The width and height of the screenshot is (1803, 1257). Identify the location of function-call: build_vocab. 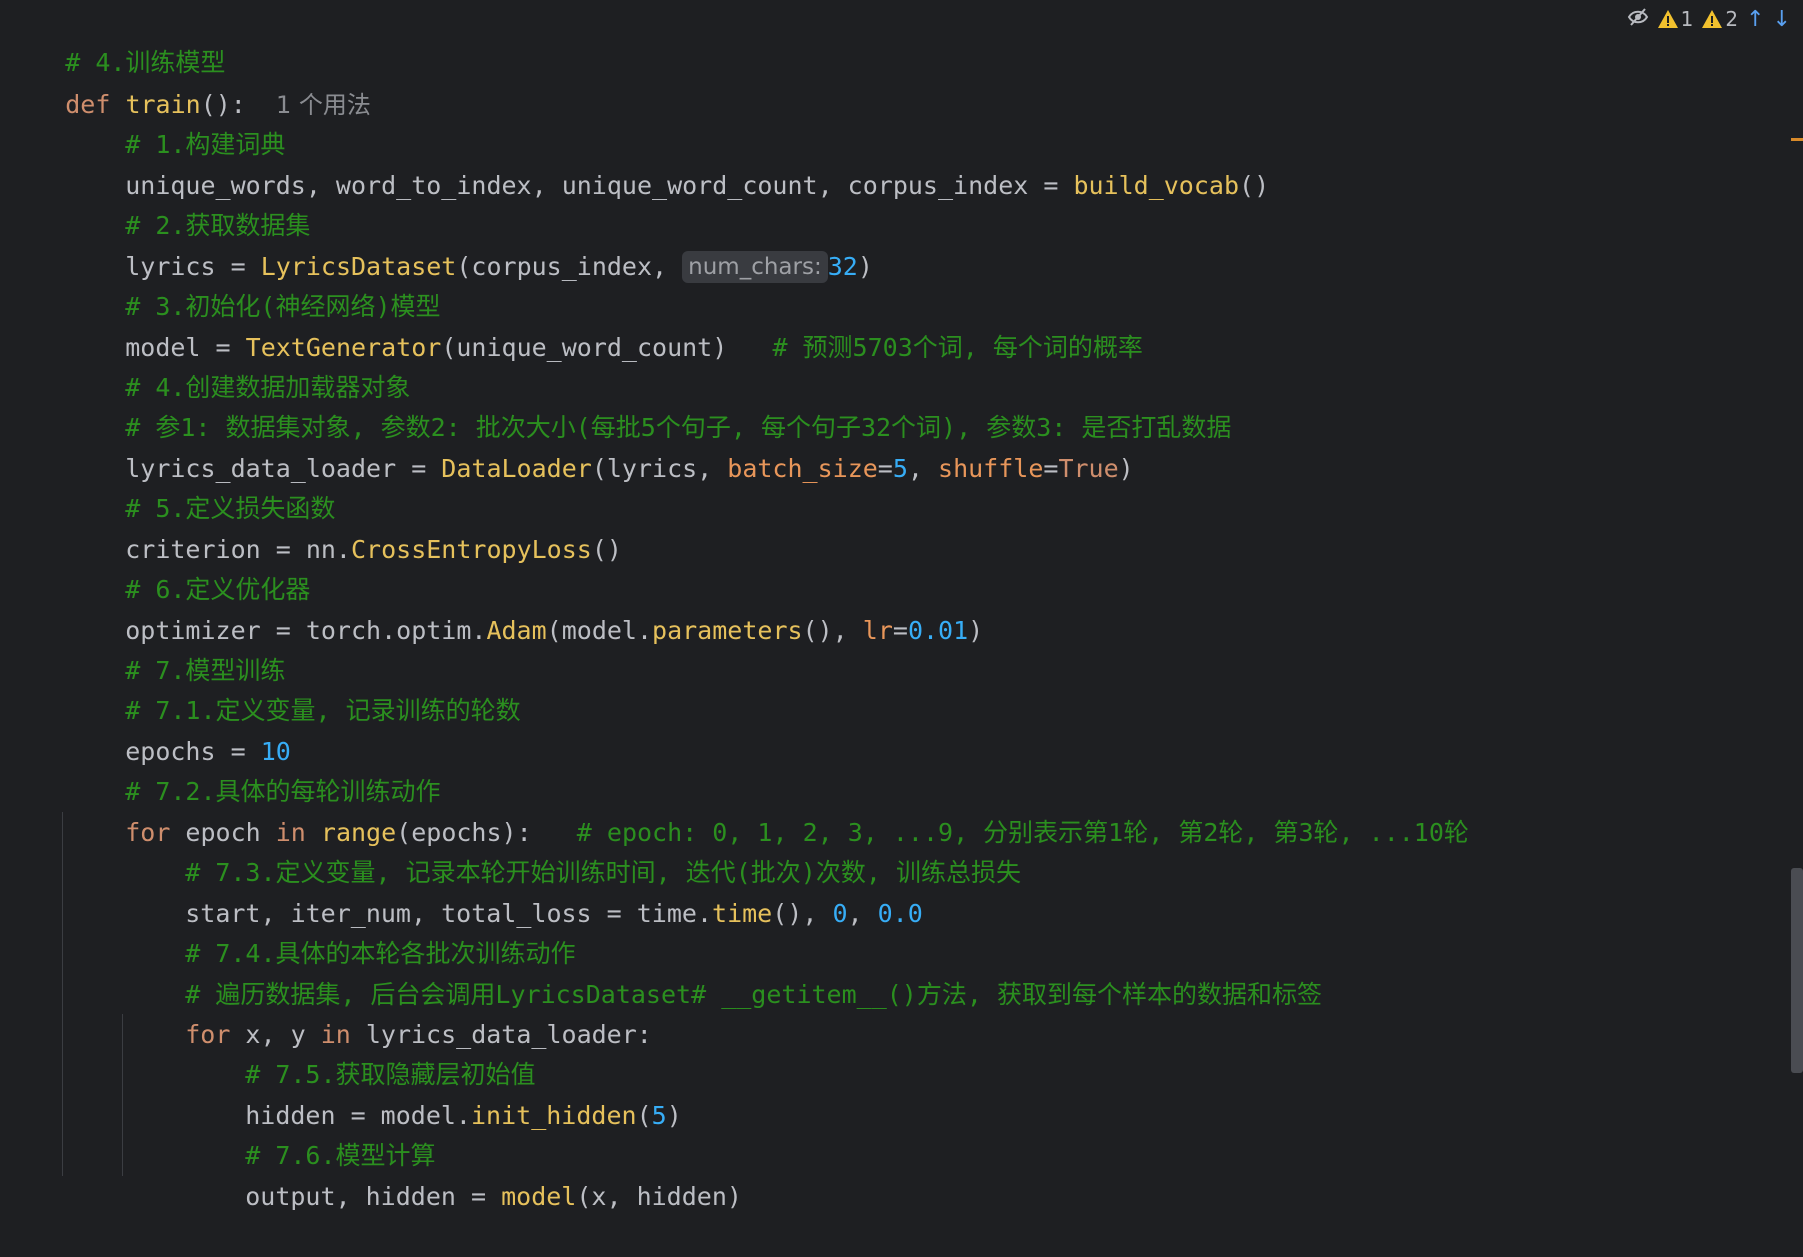
(1156, 185).